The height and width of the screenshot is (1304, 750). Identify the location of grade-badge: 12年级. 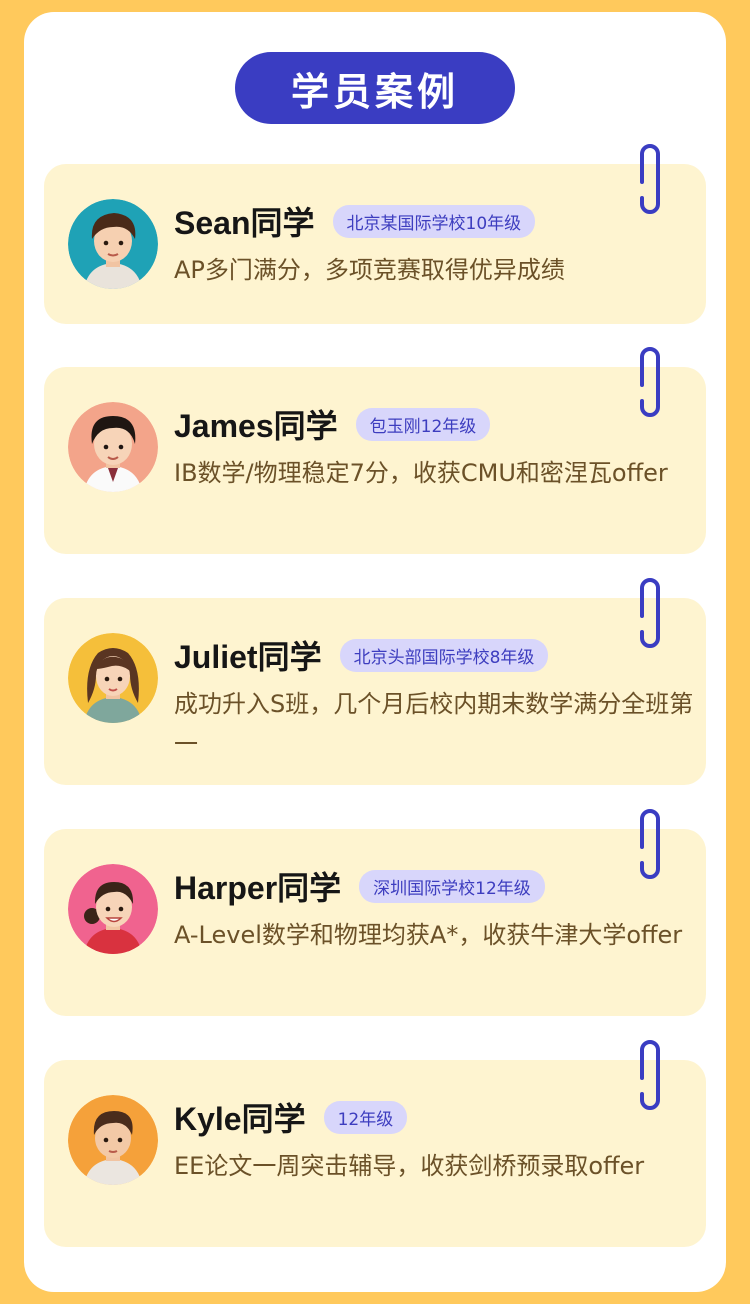
(365, 1117).